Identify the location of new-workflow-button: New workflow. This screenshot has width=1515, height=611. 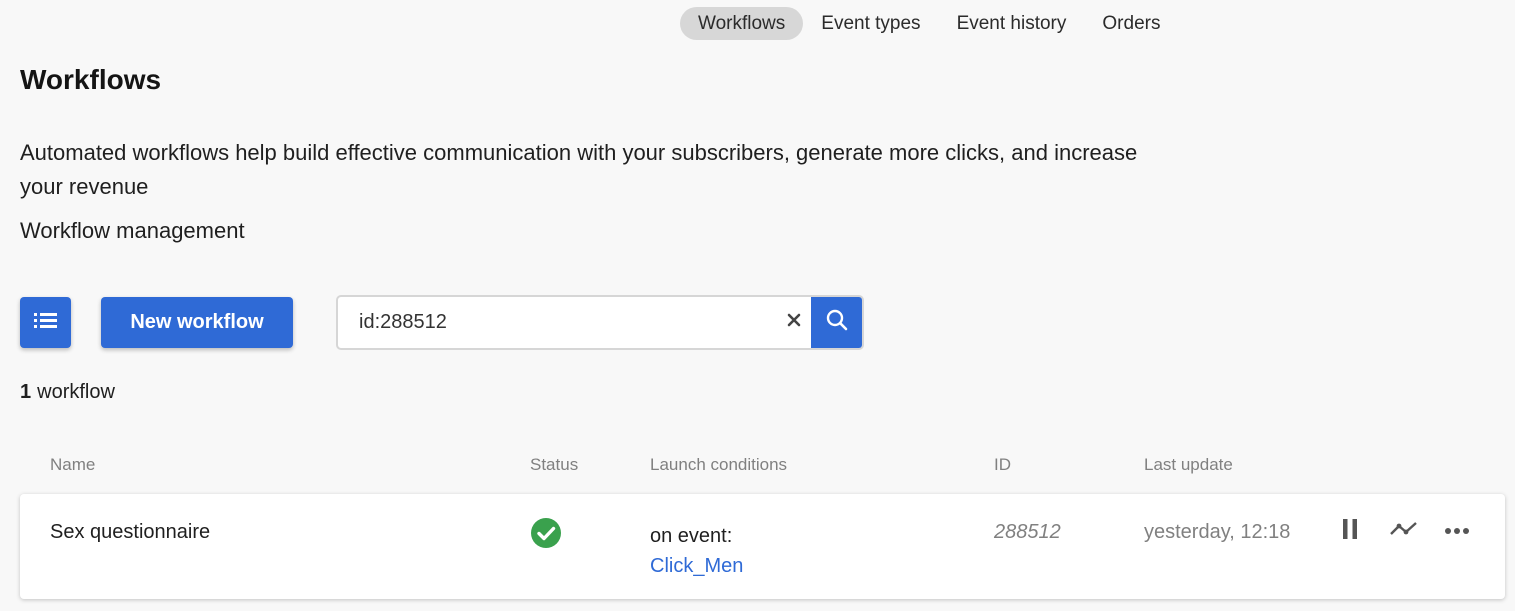
(197, 322).